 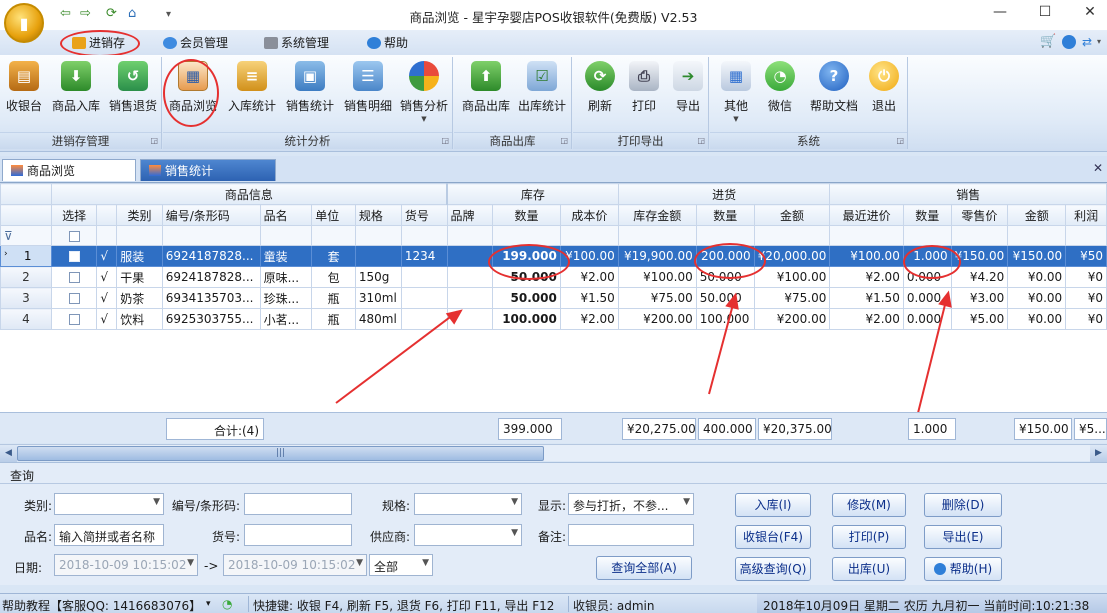 I want to click on export-button: ➔ 导出, so click(x=688, y=93).